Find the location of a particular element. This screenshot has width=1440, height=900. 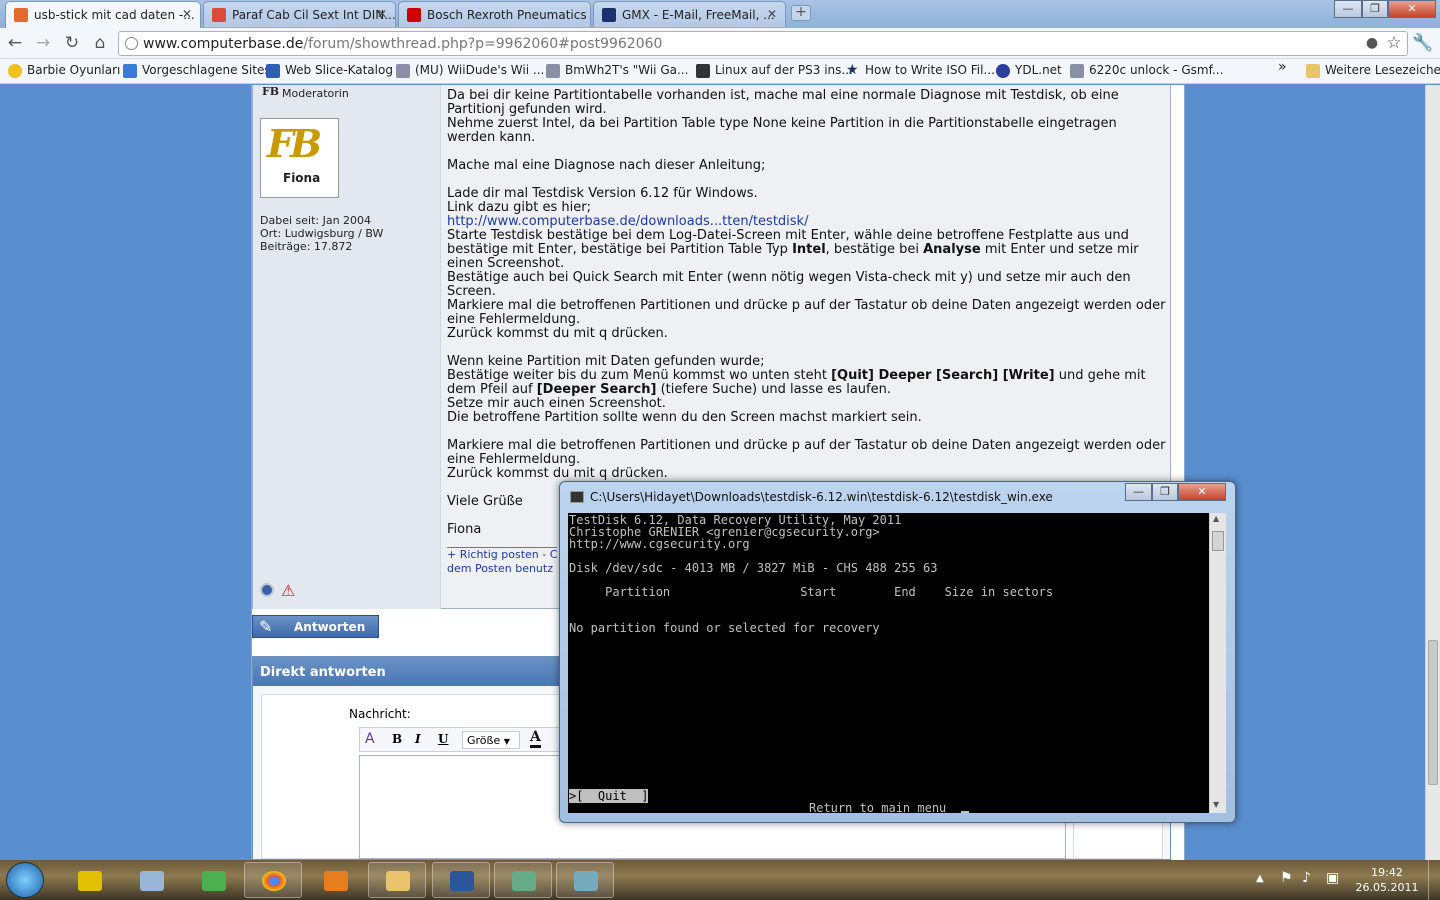

bookmark-label: Weitere Lesezeichen is located at coordinates (1382, 70).